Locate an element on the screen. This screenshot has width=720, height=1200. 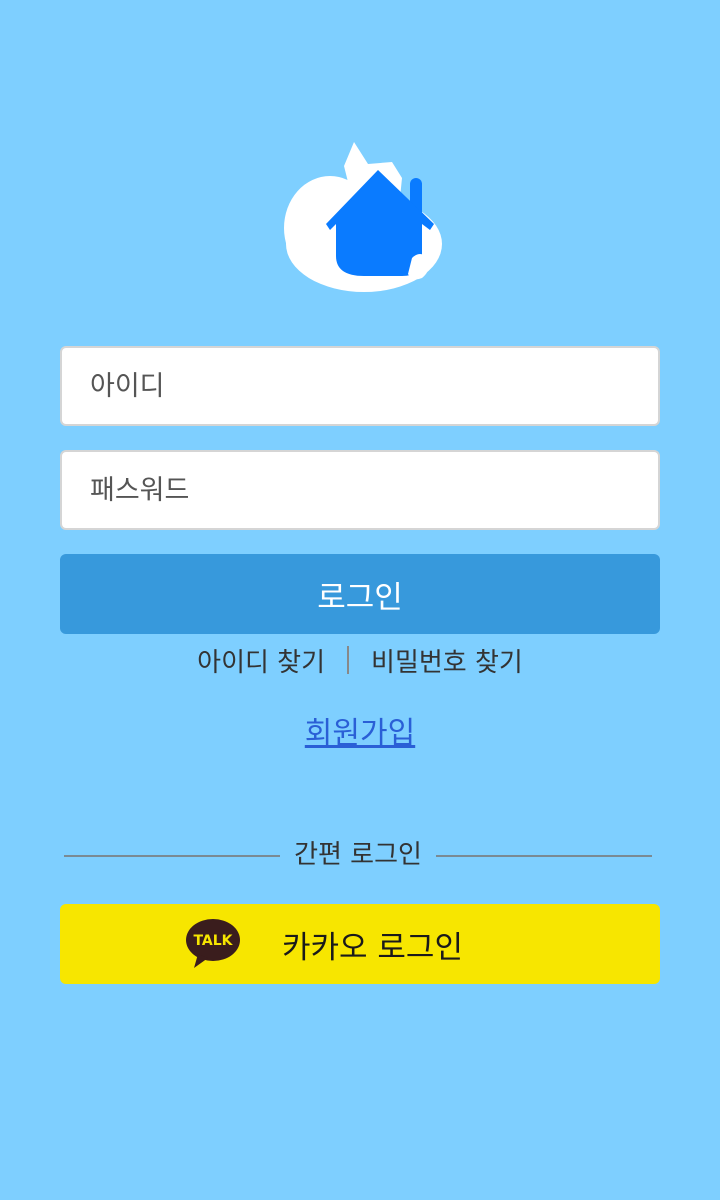
password-input is located at coordinates (360, 490).